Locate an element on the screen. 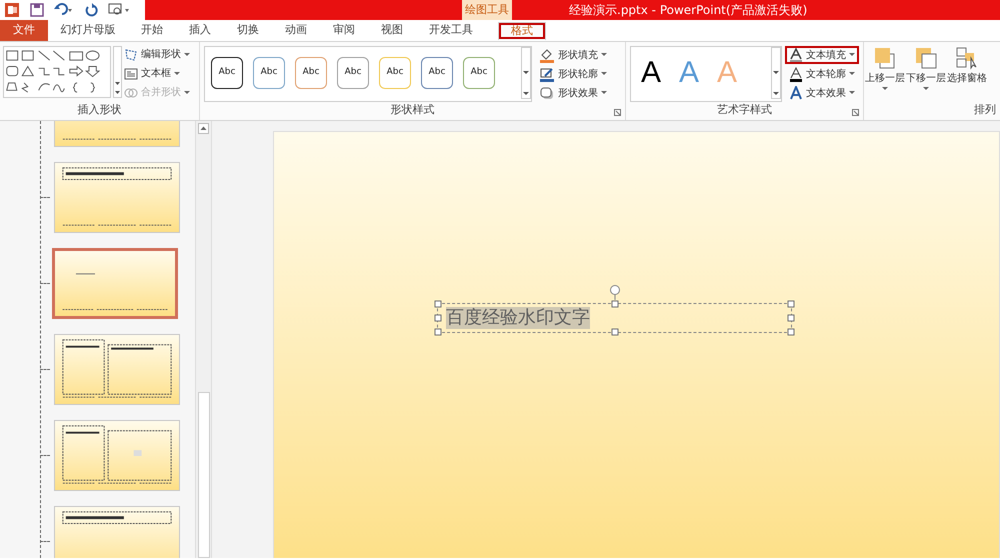  text-effects-icon is located at coordinates (796, 93).